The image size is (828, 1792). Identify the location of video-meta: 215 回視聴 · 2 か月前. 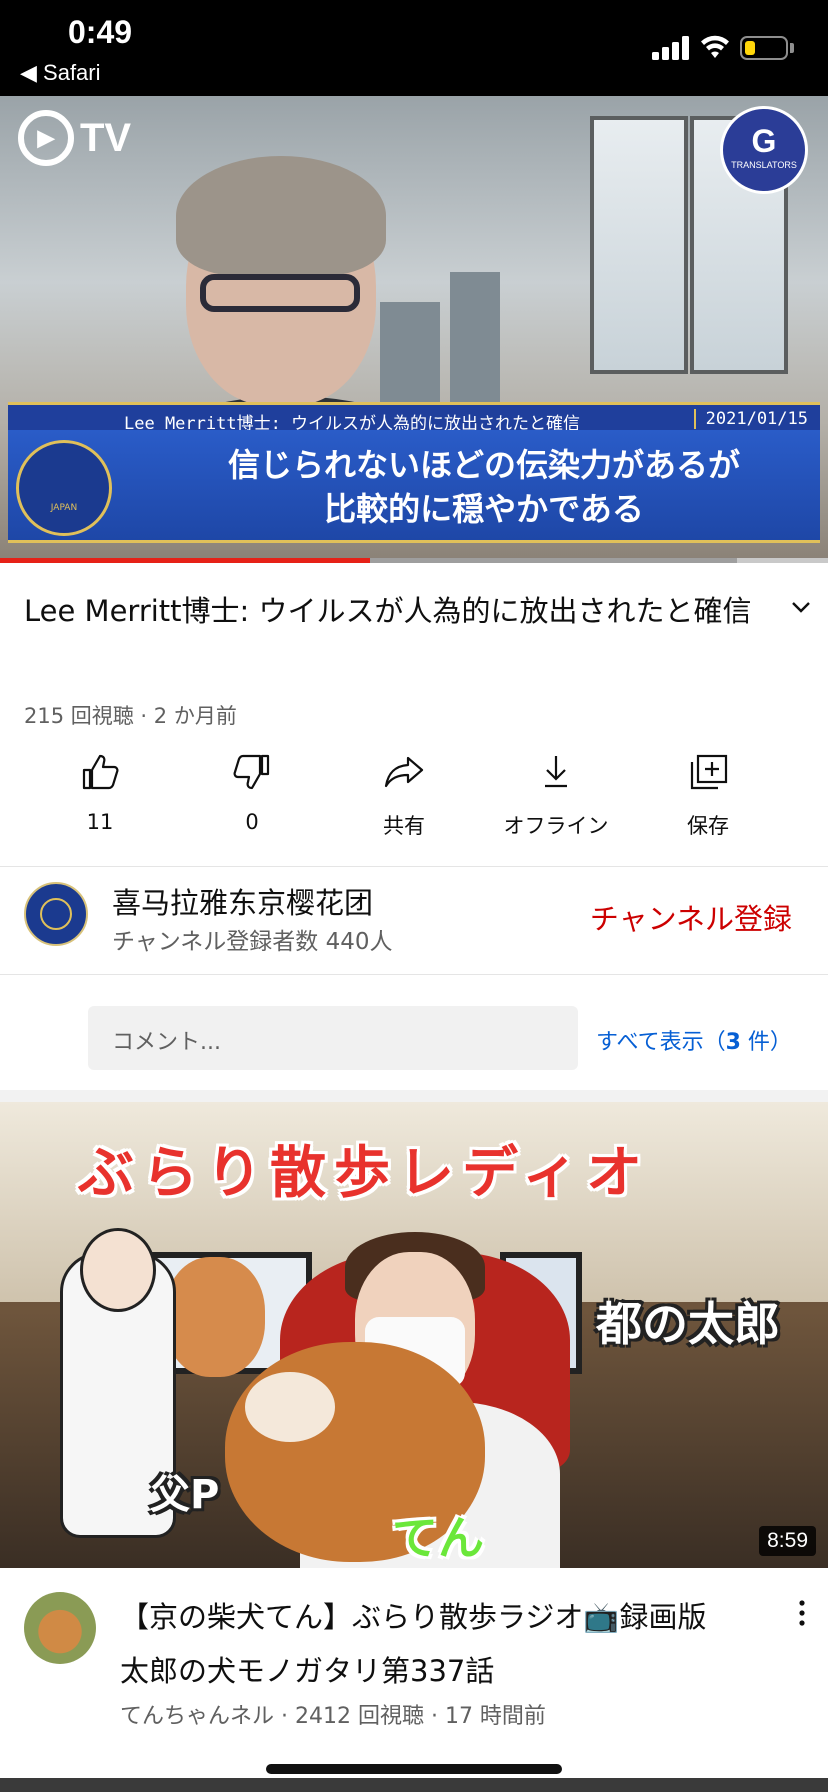
(130, 716).